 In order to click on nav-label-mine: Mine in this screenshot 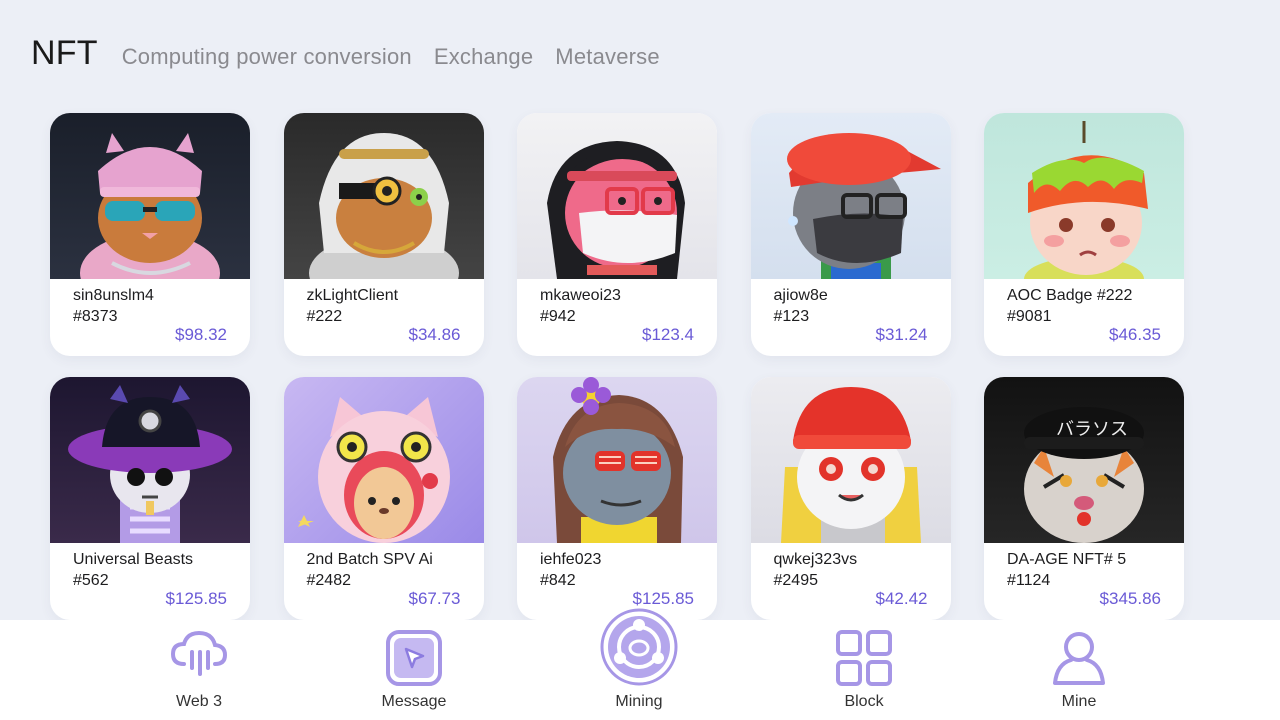, I will do `click(1079, 701)`.